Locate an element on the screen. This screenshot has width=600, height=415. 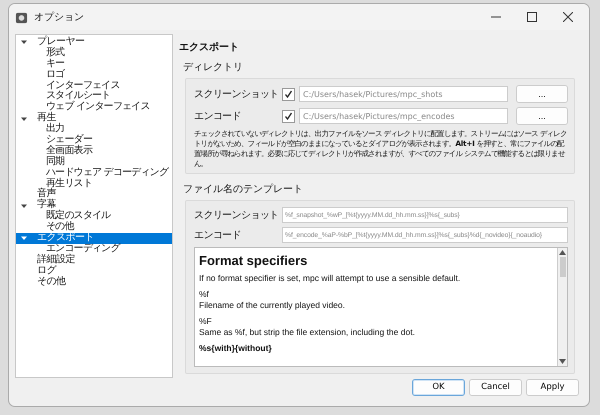
group-title: ファイル名のテンプレート is located at coordinates (243, 189).